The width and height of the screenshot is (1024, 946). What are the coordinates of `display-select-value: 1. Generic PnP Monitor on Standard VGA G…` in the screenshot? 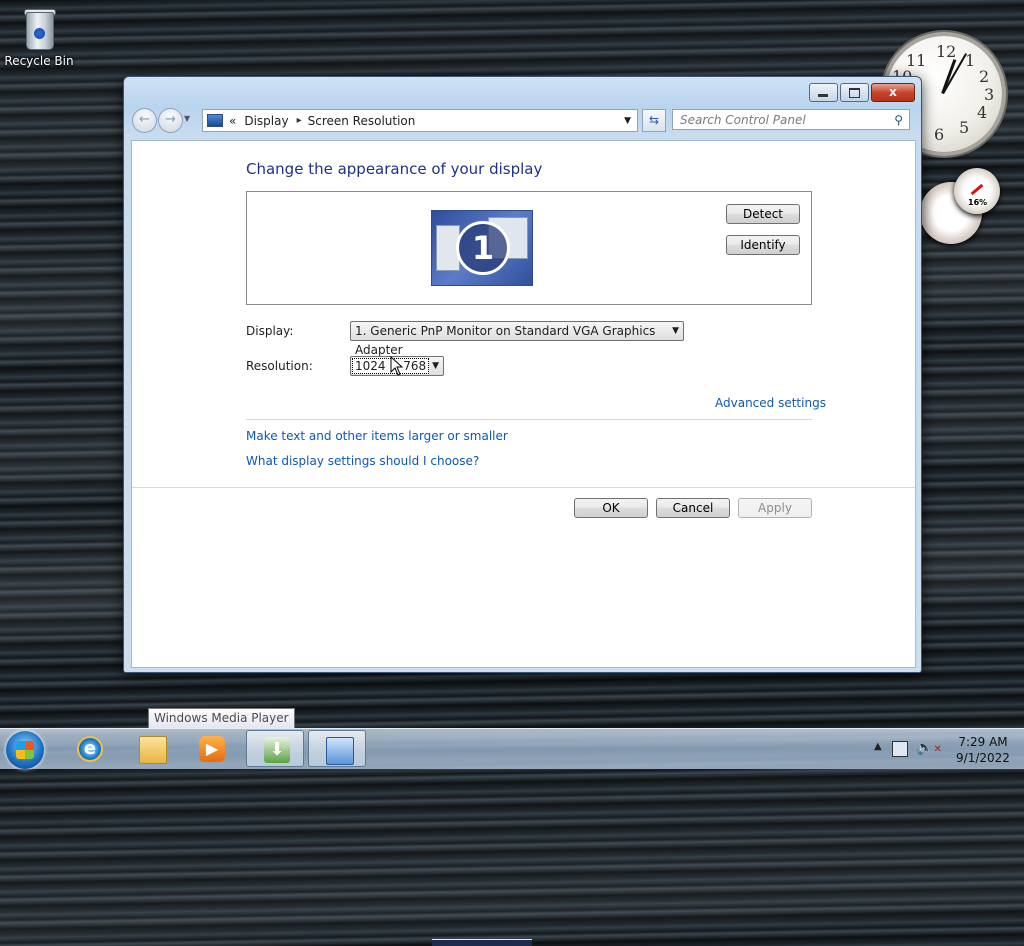 It's located at (505, 340).